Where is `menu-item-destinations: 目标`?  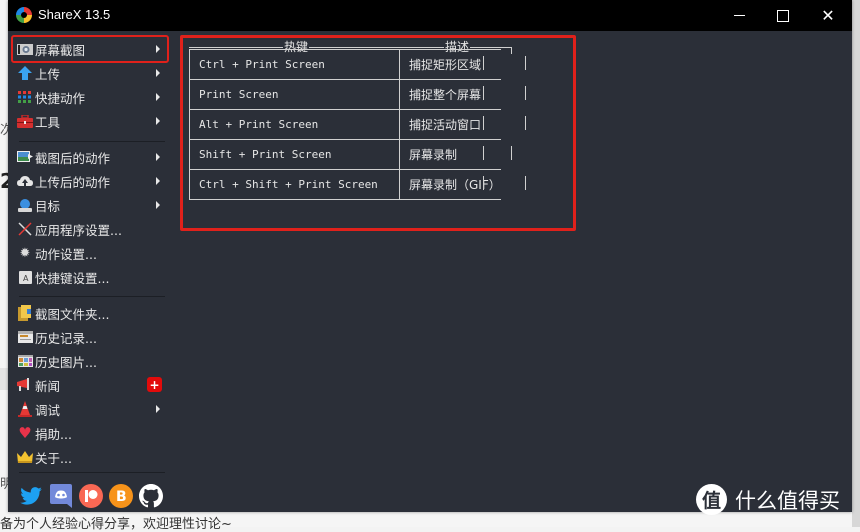 menu-item-destinations: 目标 is located at coordinates (88, 205).